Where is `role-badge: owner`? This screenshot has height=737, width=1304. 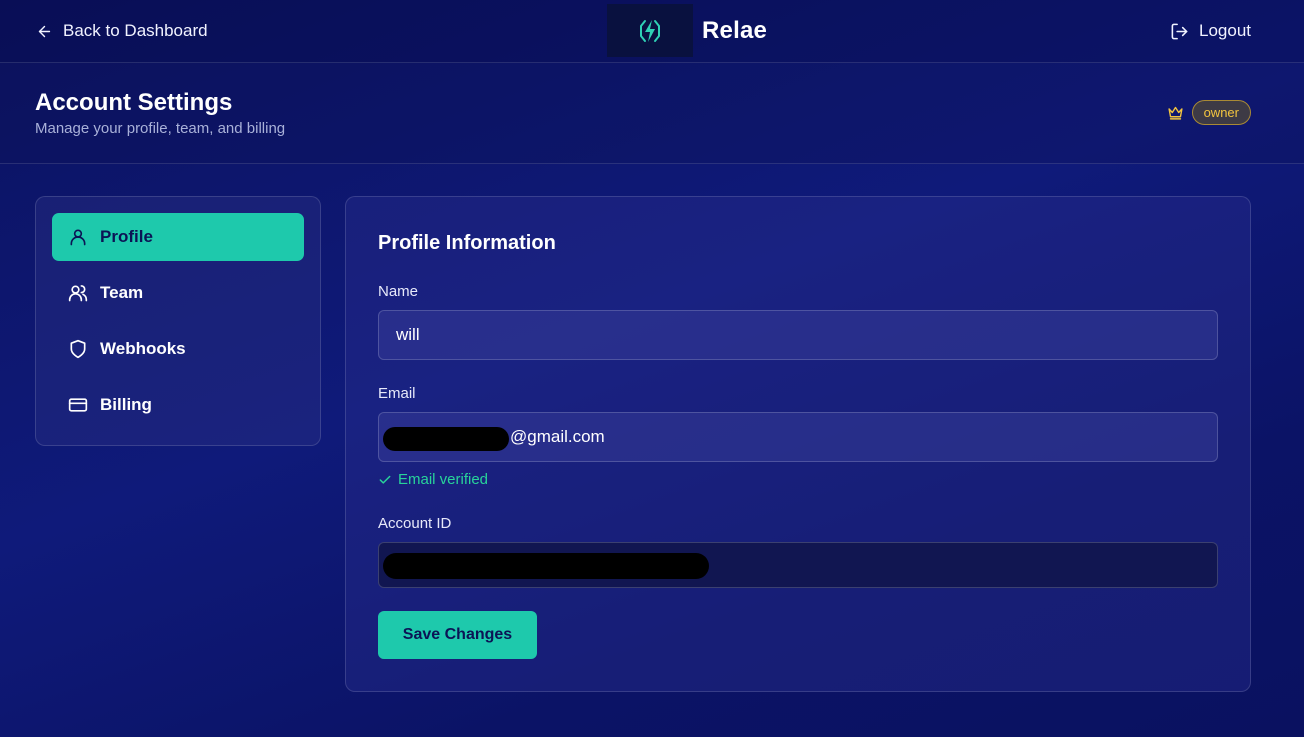 role-badge: owner is located at coordinates (1221, 112).